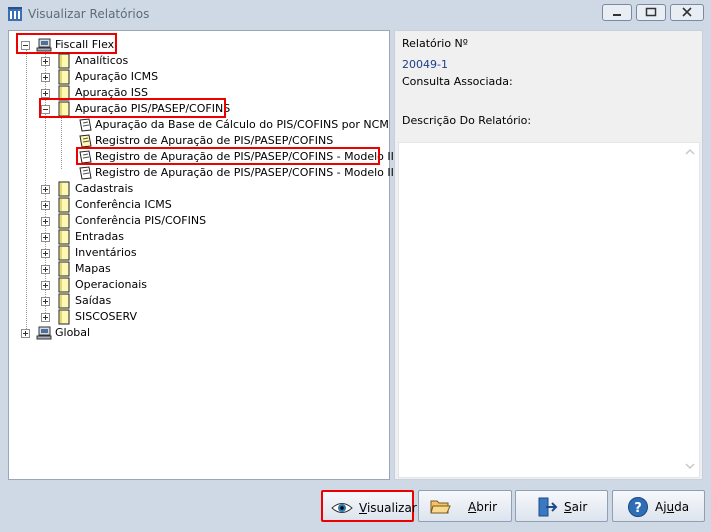 The width and height of the screenshot is (711, 532). I want to click on report-number-value: 20049-1, so click(425, 64).